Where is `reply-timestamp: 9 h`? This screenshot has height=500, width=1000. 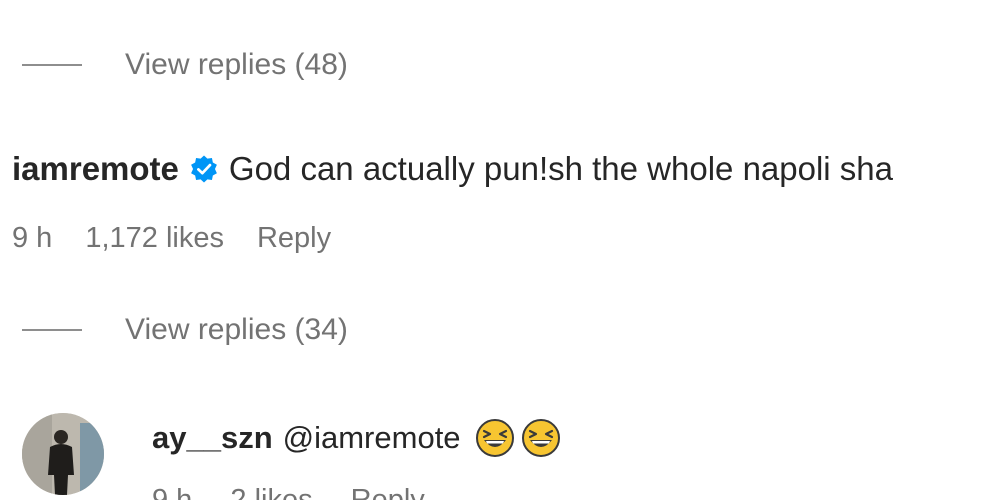
reply-timestamp: 9 h is located at coordinates (172, 492).